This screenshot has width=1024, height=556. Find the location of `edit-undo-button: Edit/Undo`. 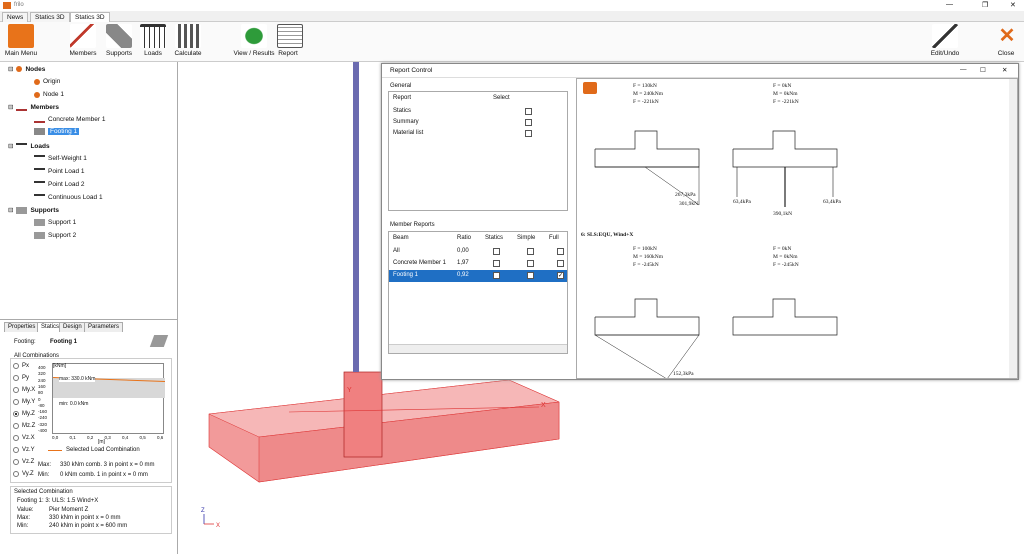

edit-undo-button: Edit/Undo is located at coordinates (945, 40).